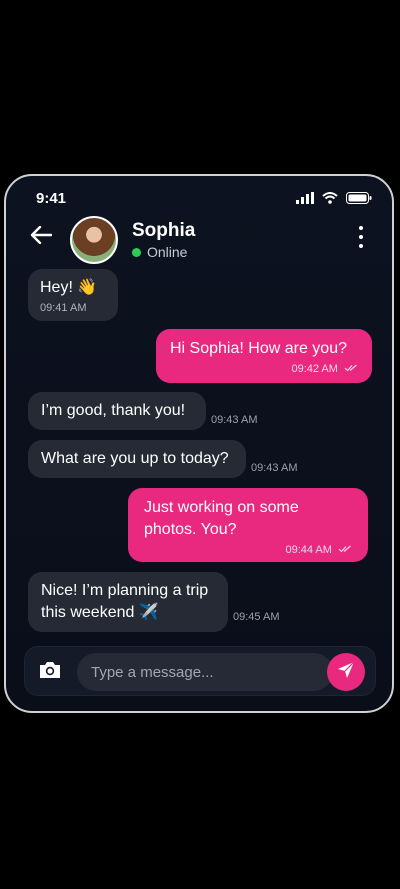 This screenshot has height=889, width=400. What do you see at coordinates (63, 308) in the screenshot?
I see `message-time: 09:41 AM` at bounding box center [63, 308].